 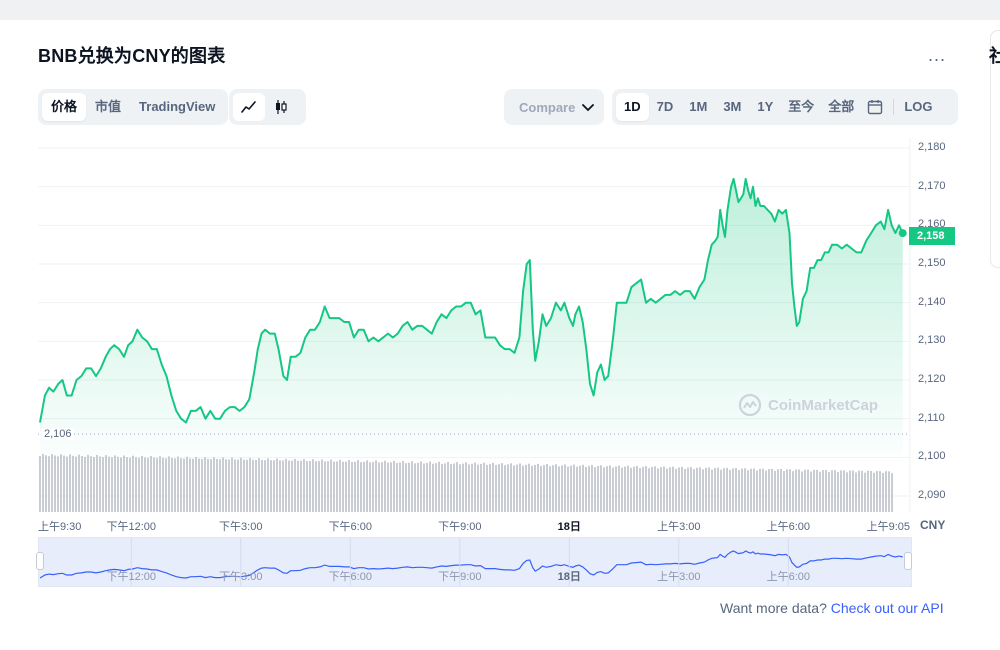 I want to click on navigator-tick-label: 下午6:00, so click(x=350, y=577).